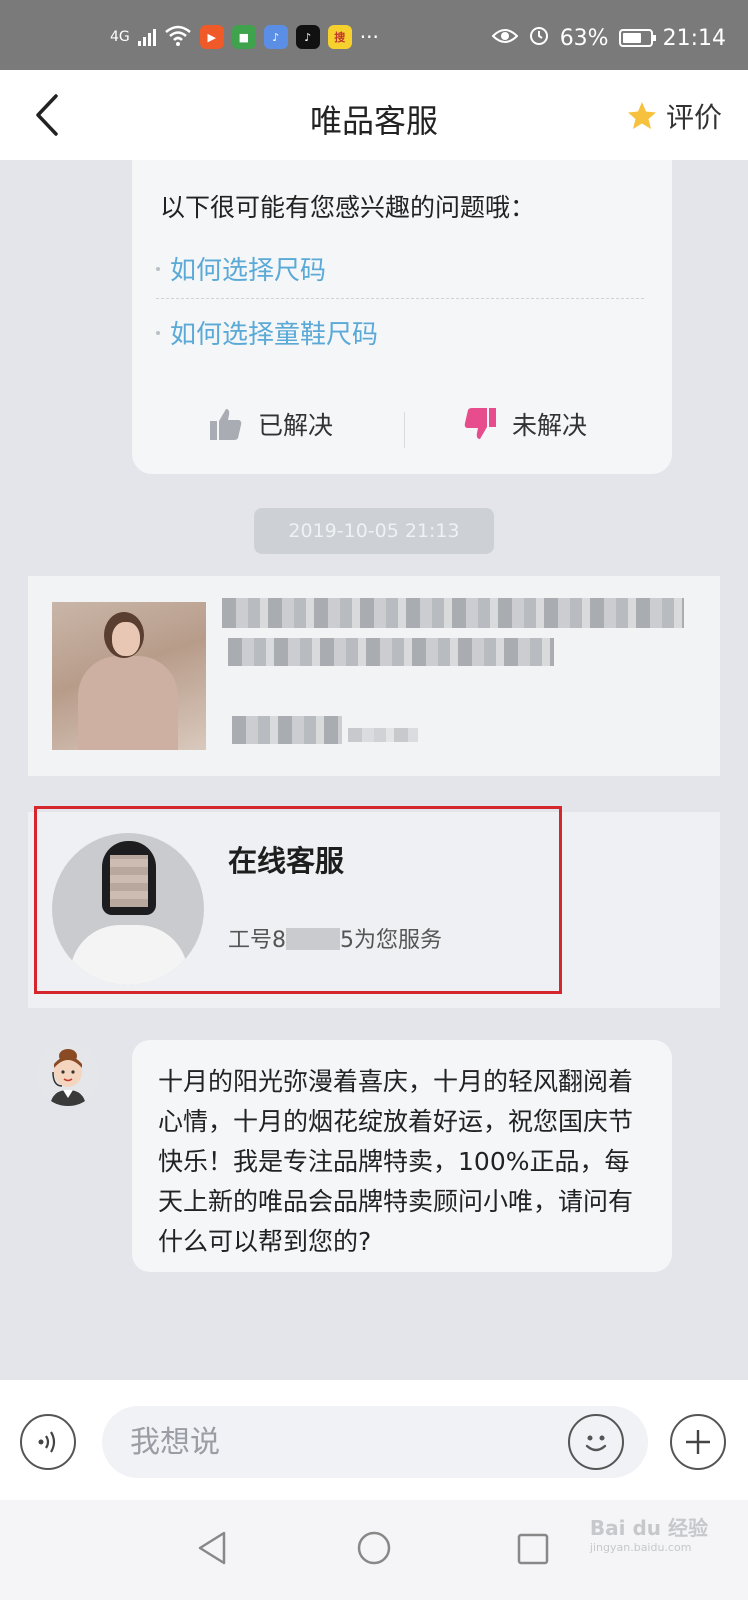  Describe the element at coordinates (248, 271) in the screenshot. I see `faq-question-label: 如何选择尺码` at that location.